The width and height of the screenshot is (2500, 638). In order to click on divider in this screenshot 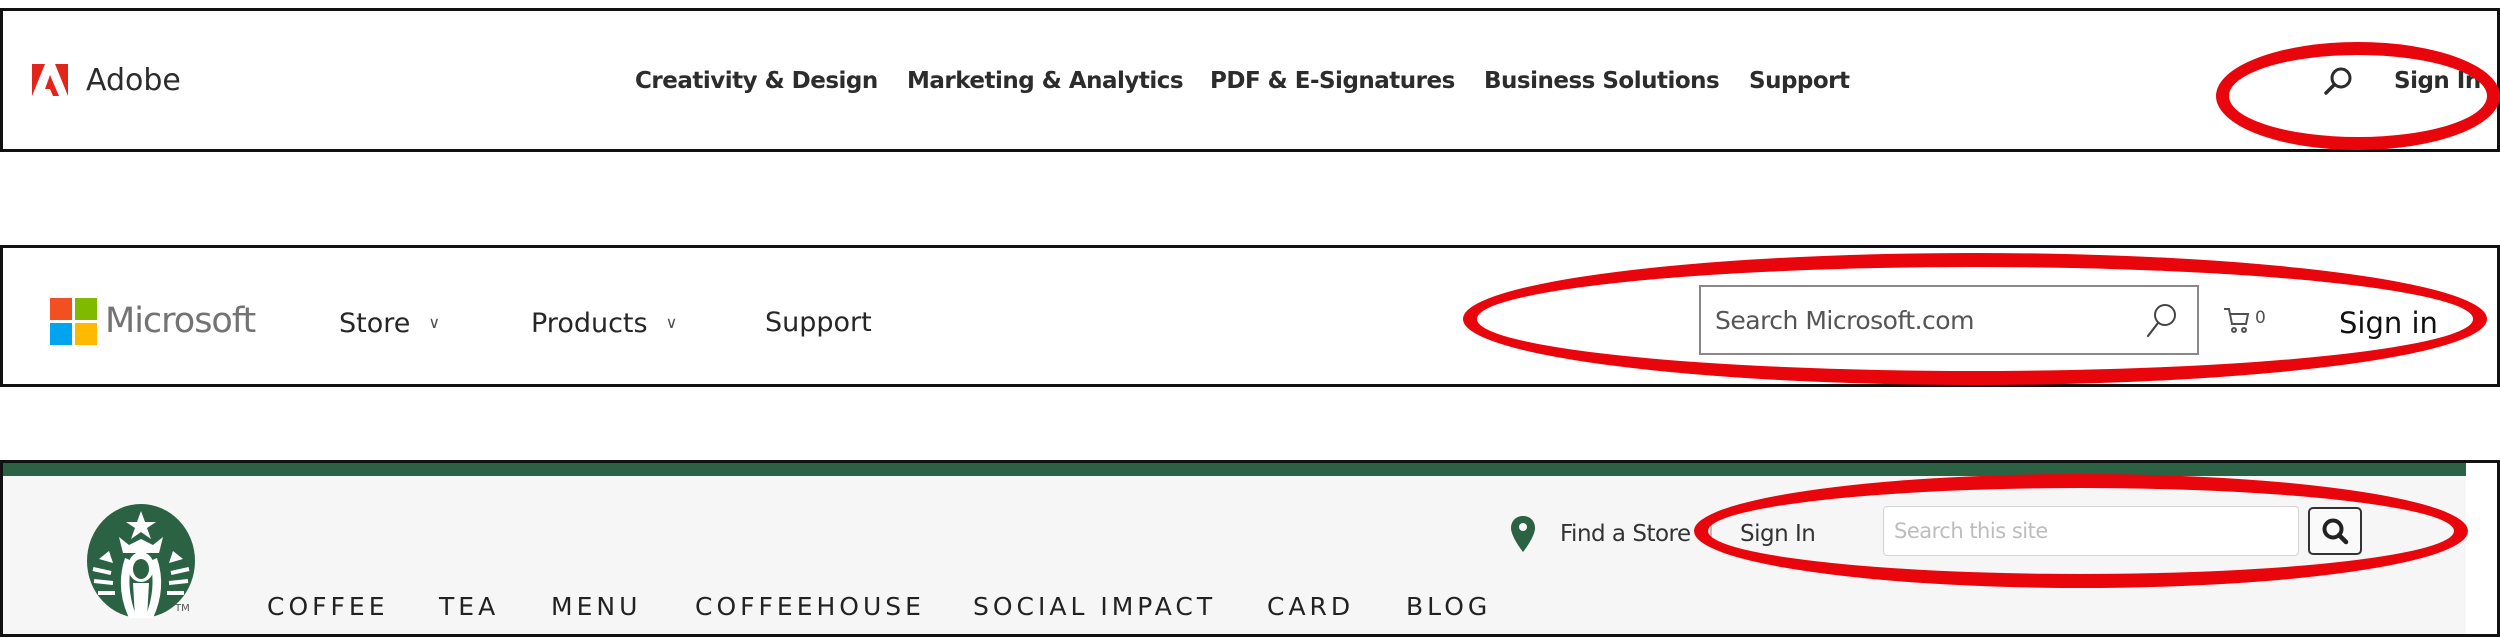, I will do `click(1711, 534)`.